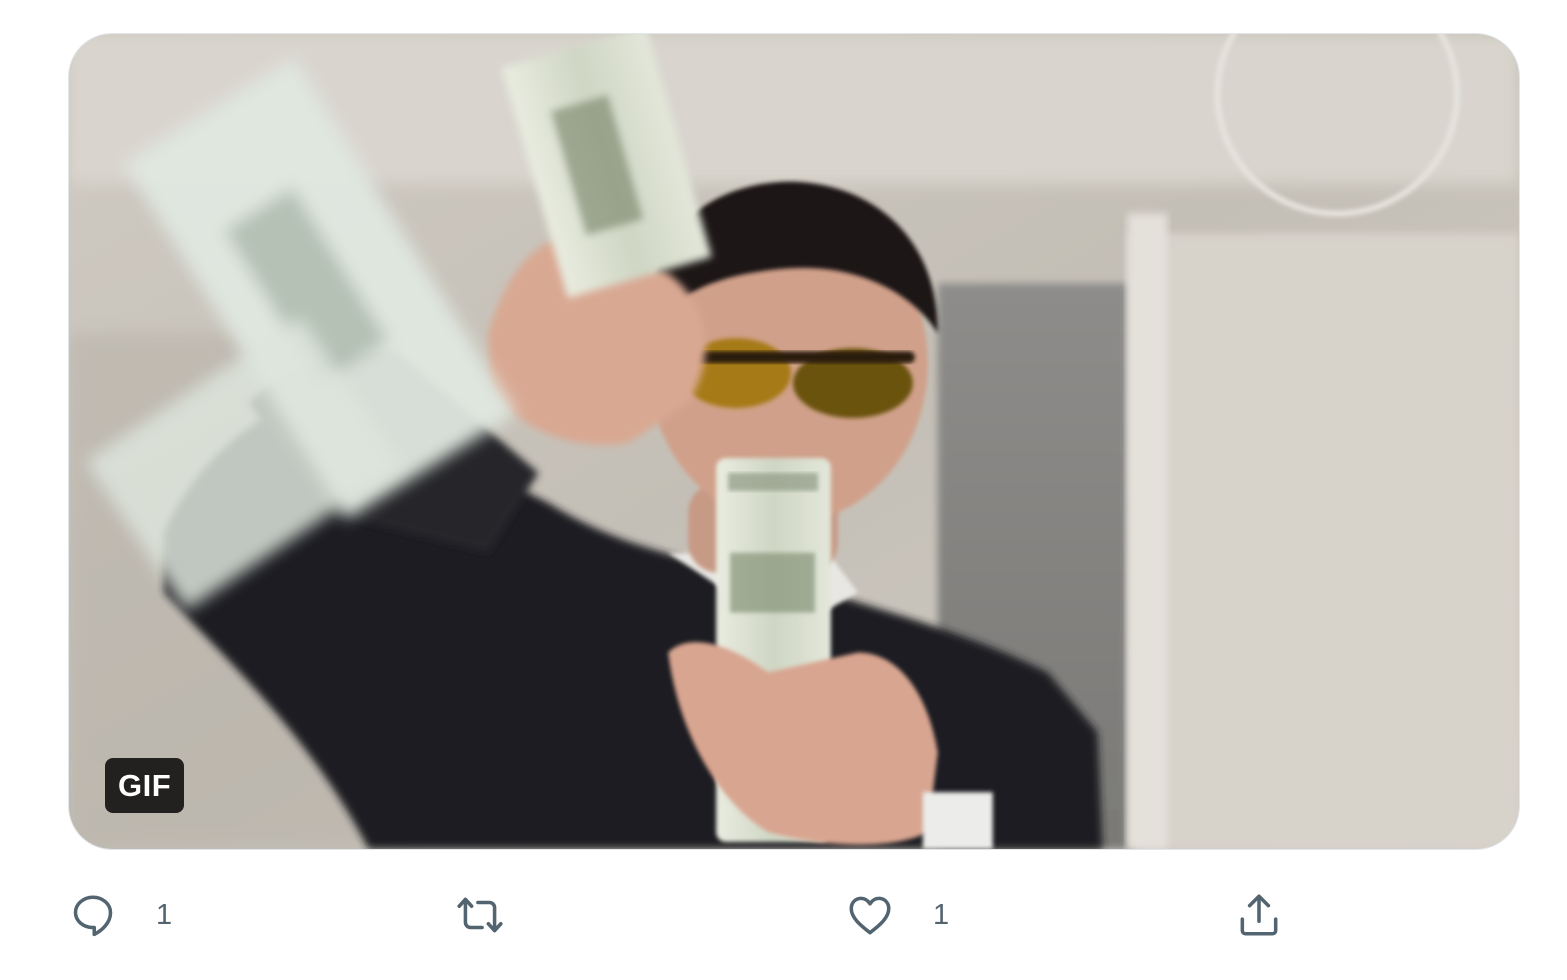  What do you see at coordinates (164, 914) in the screenshot?
I see `reply-count: 1` at bounding box center [164, 914].